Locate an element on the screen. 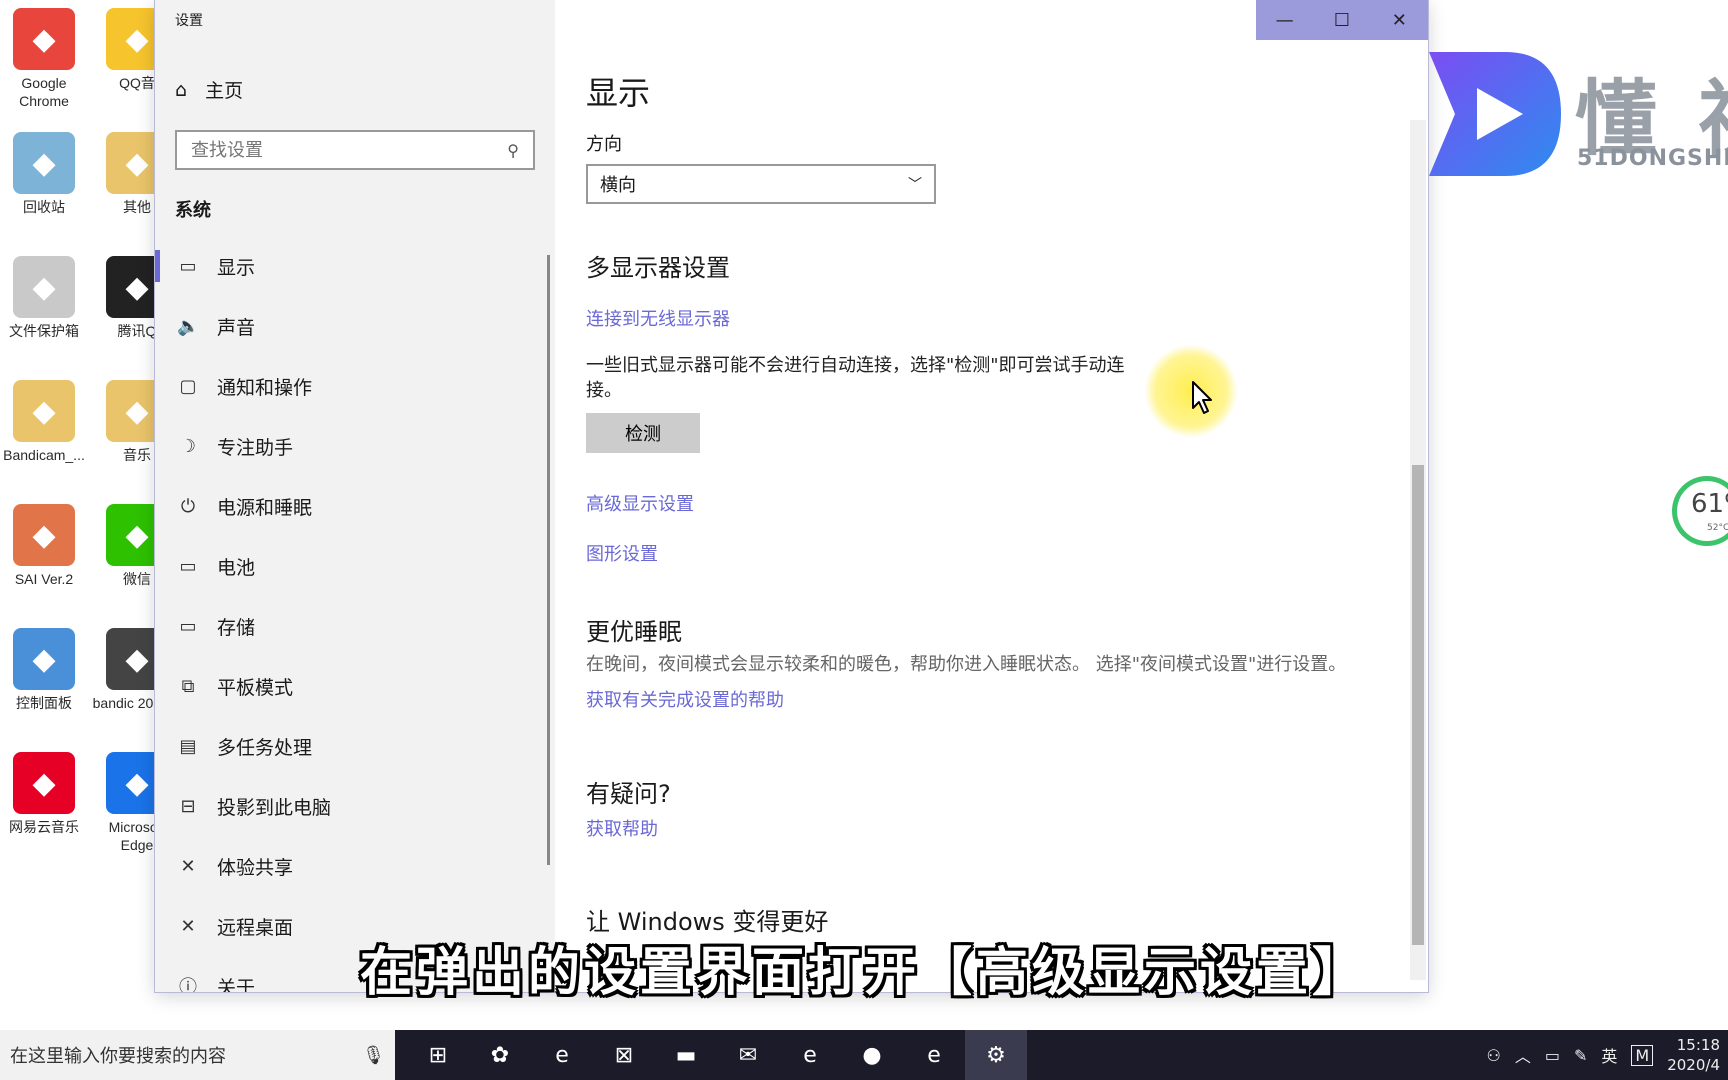  nav-item-icon: 🔈 is located at coordinates (188, 326).